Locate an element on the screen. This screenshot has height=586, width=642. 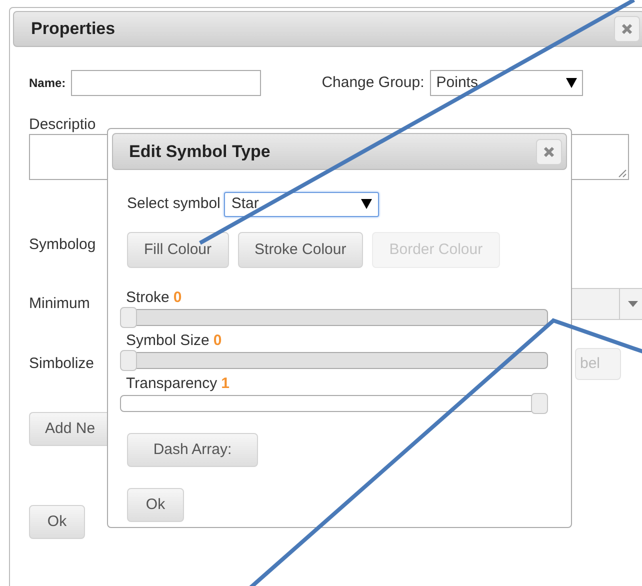
name-label: Name: is located at coordinates (47, 83).